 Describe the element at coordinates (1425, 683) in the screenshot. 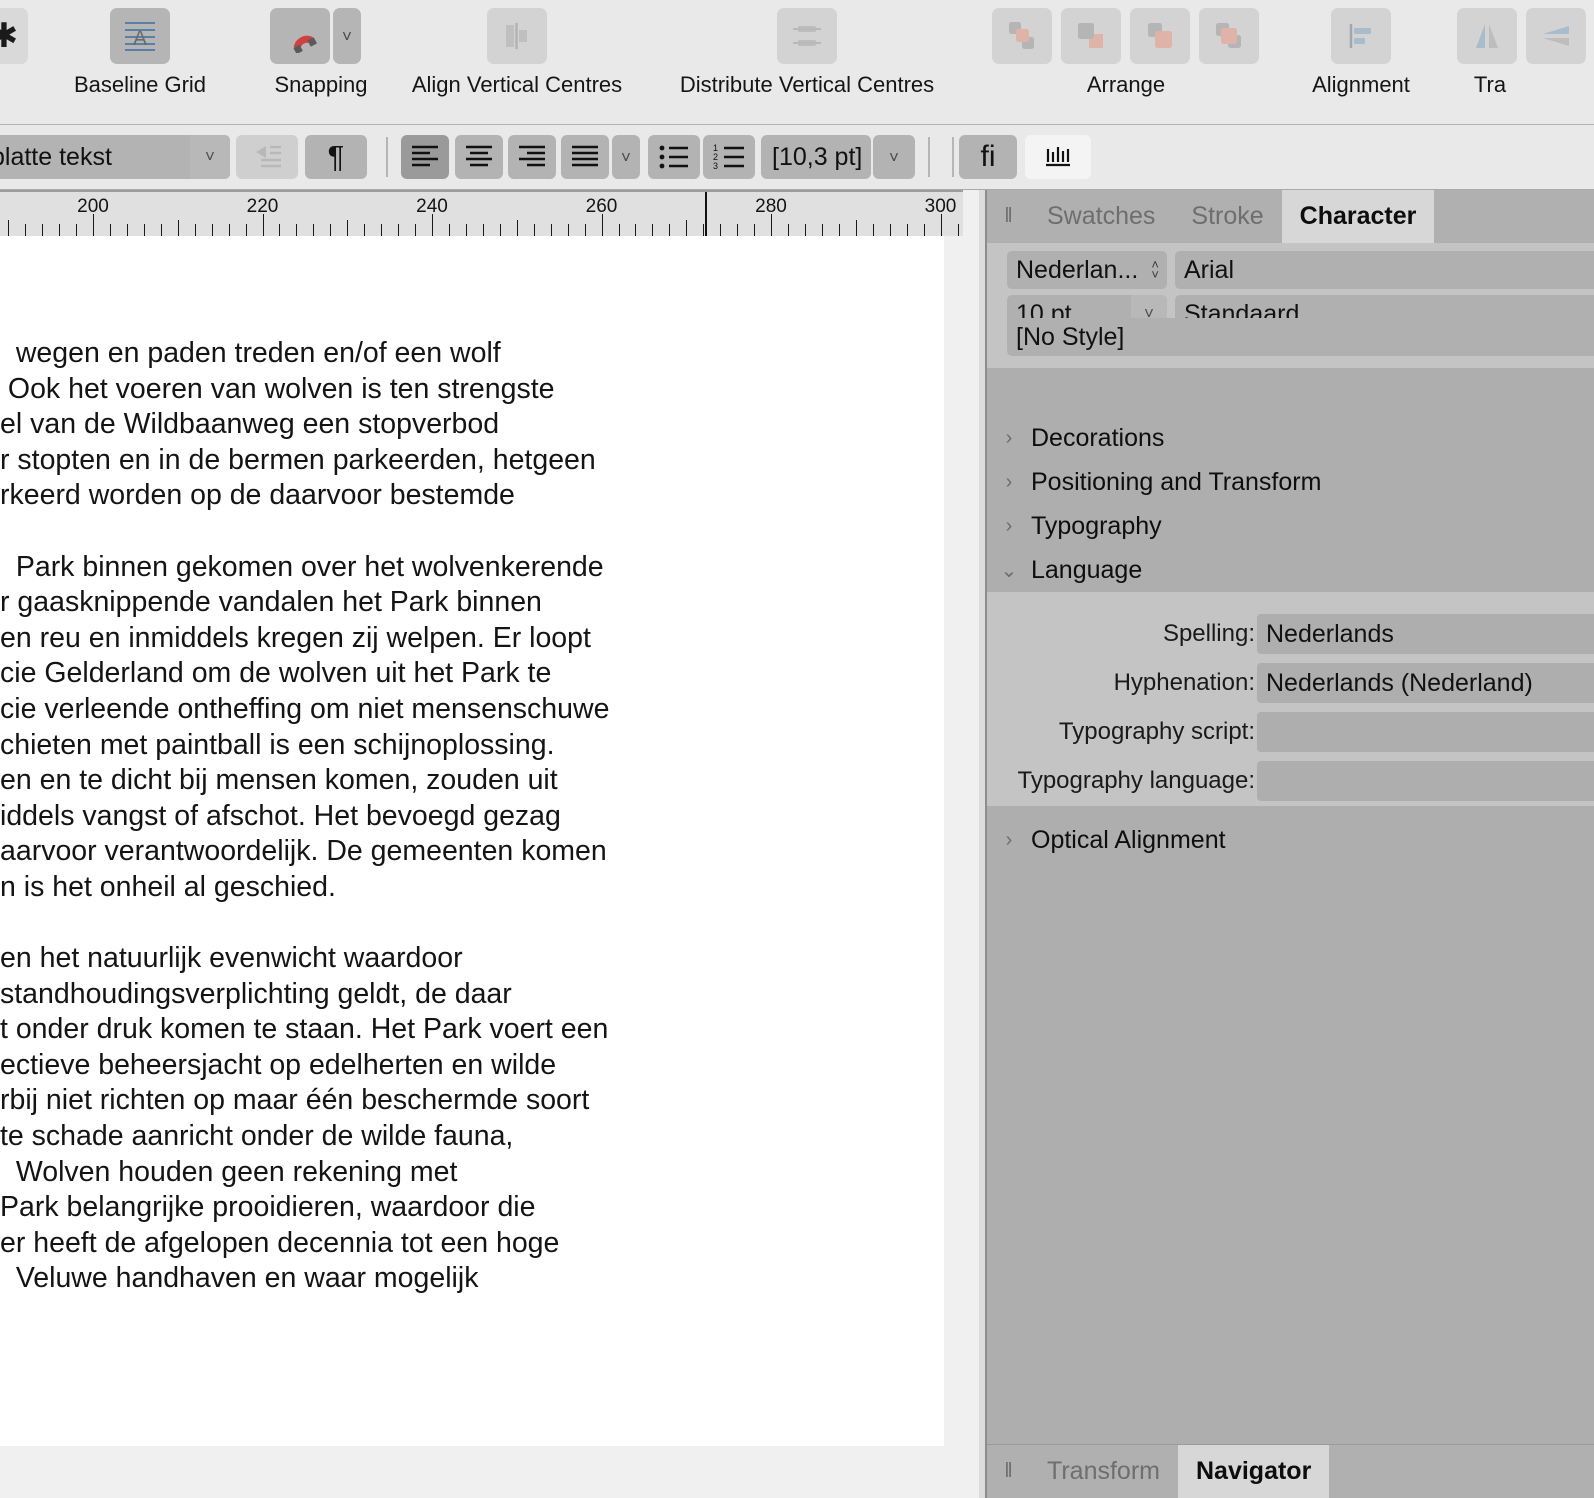

I see `hyphenation-field: Nederlands (Nederland)` at that location.